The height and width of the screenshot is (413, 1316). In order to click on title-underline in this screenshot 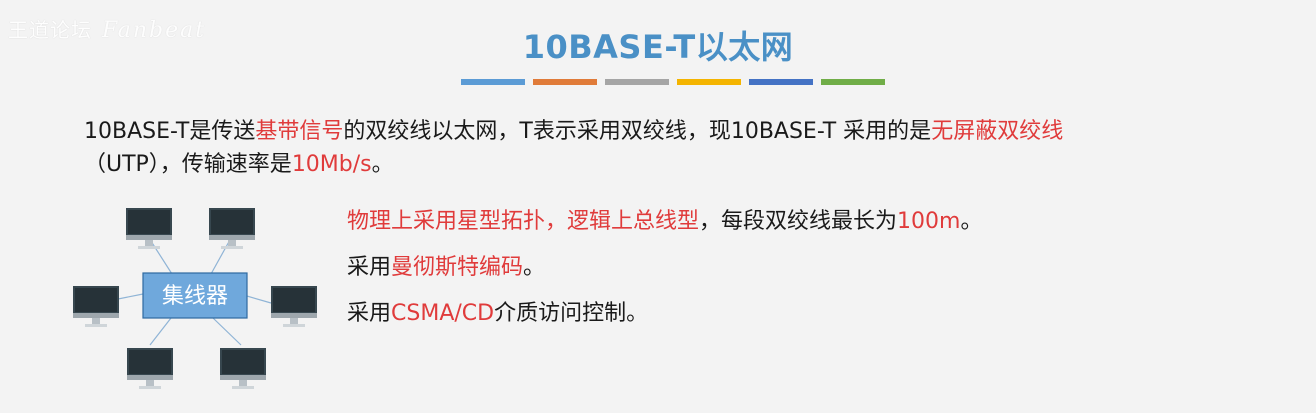, I will do `click(673, 82)`.